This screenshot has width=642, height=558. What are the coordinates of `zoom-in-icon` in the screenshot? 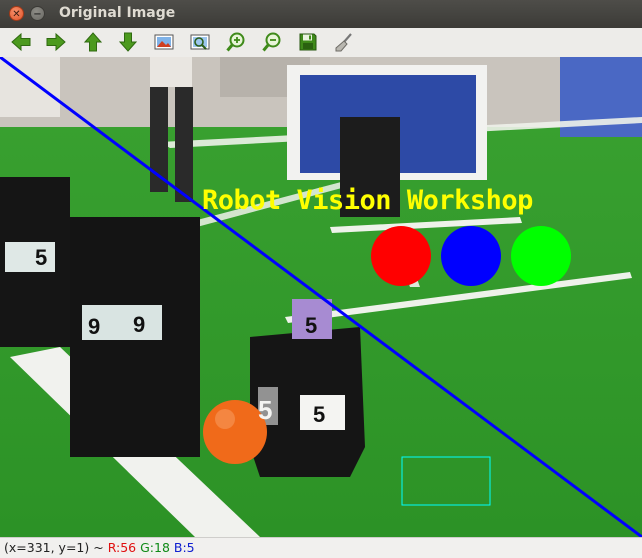 It's located at (235, 42).